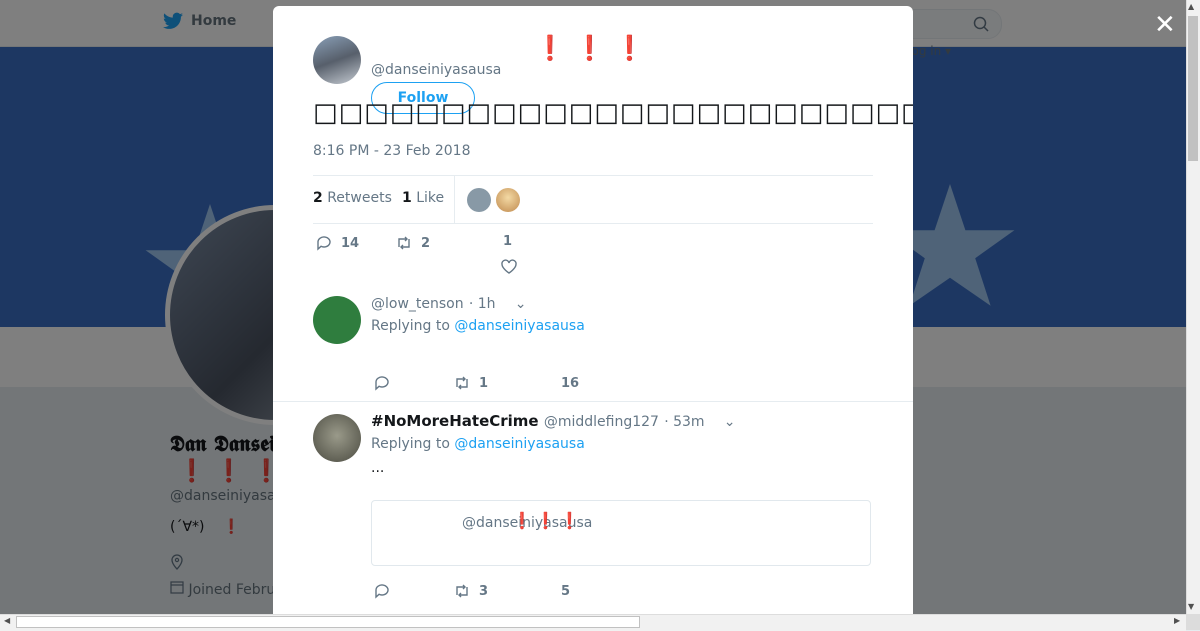 This screenshot has height=631, width=1200. I want to click on horizontal-scroll-thumb, so click(328, 622).